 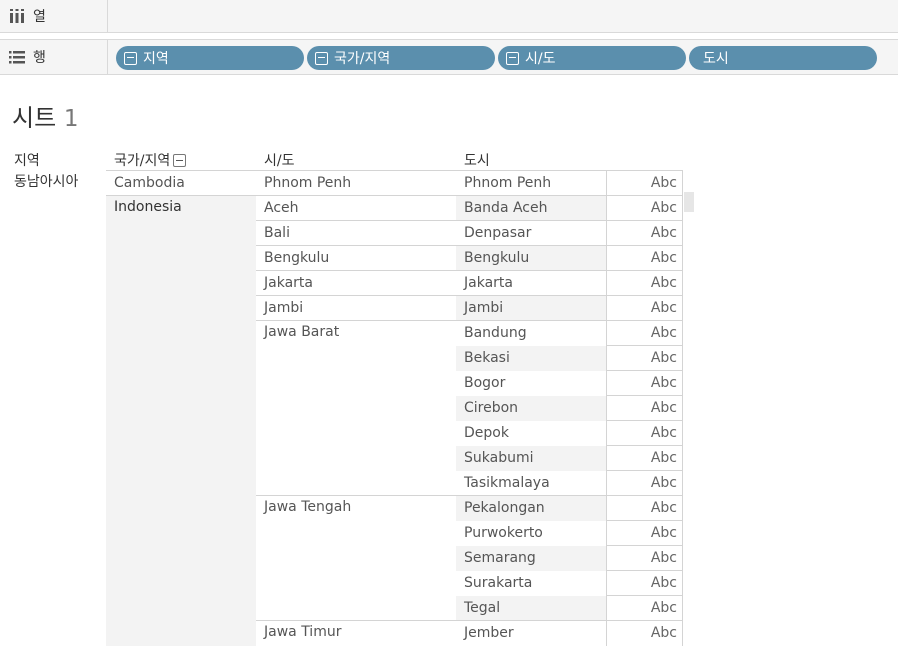 I want to click on pill-state-label: 시/도, so click(x=540, y=59).